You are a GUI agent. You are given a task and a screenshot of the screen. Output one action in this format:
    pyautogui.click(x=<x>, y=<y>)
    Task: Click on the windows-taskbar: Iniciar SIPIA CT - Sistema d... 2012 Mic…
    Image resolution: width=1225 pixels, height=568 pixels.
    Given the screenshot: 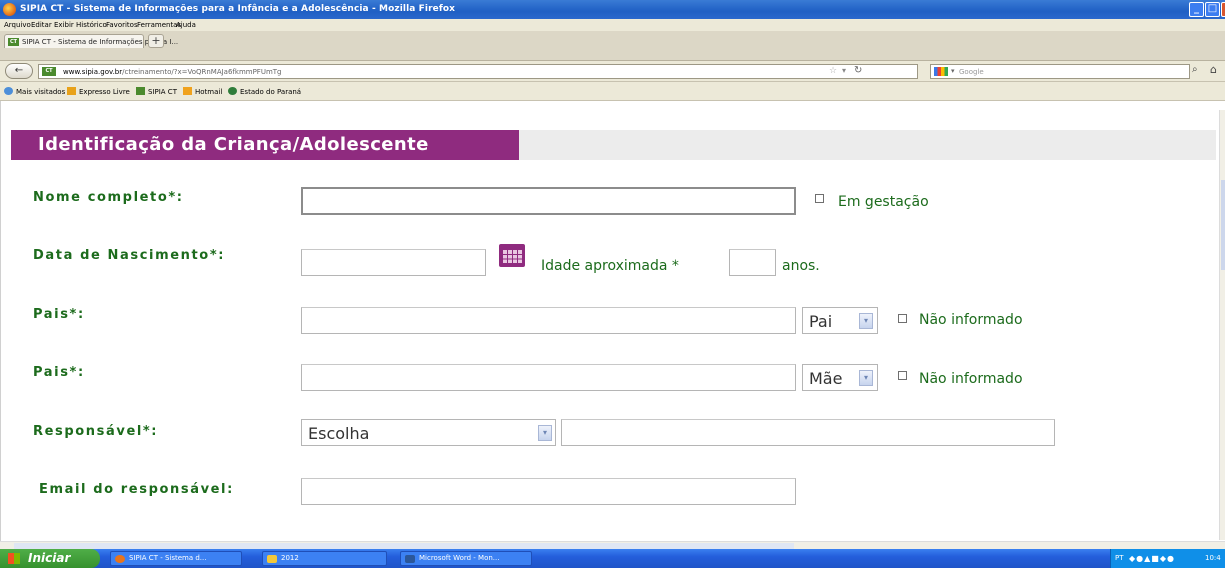 What is the action you would take?
    pyautogui.click(x=612, y=558)
    